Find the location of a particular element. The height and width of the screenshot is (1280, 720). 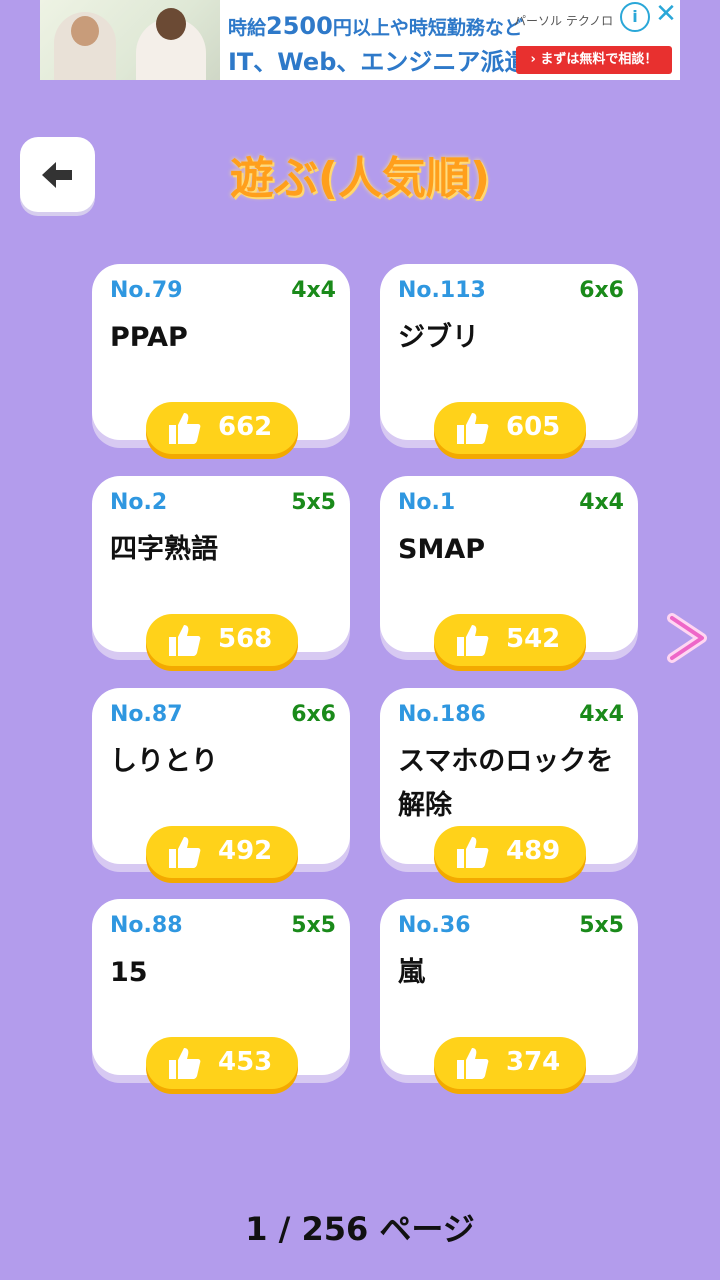

like-count: 542 is located at coordinates (533, 639).